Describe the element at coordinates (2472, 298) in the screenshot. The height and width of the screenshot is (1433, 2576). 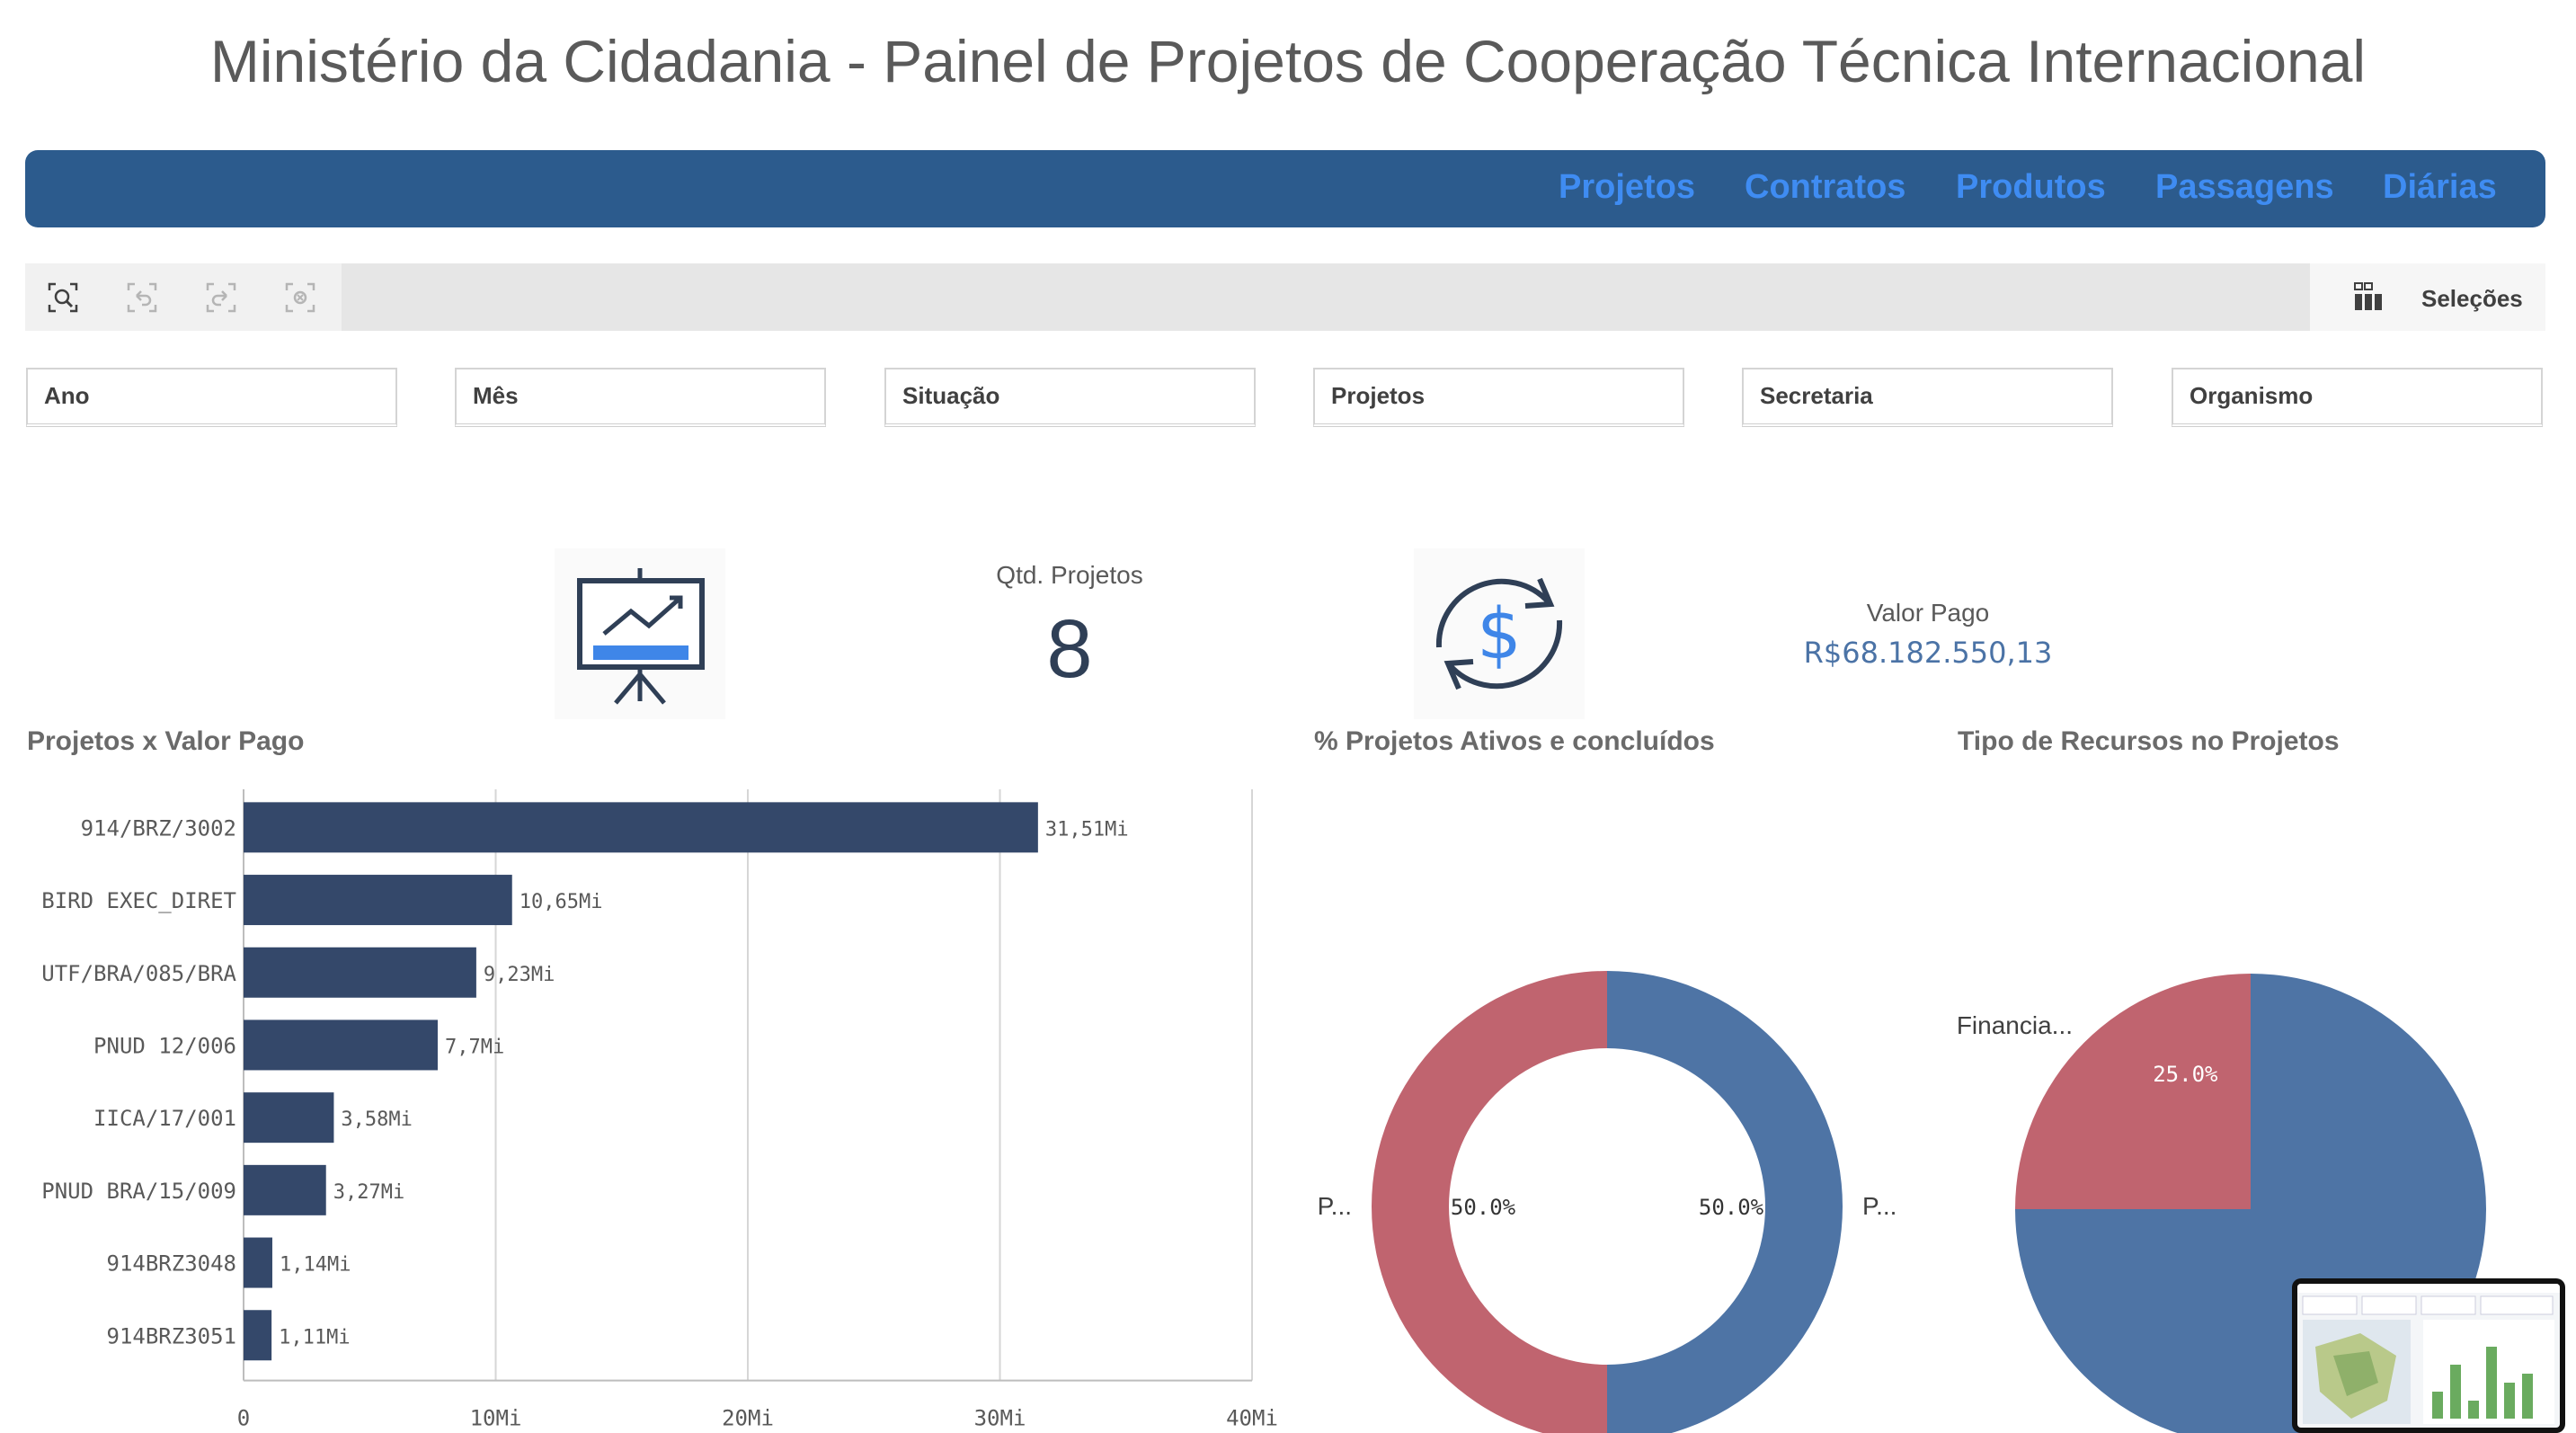
I see `selections-label: Seleções` at that location.